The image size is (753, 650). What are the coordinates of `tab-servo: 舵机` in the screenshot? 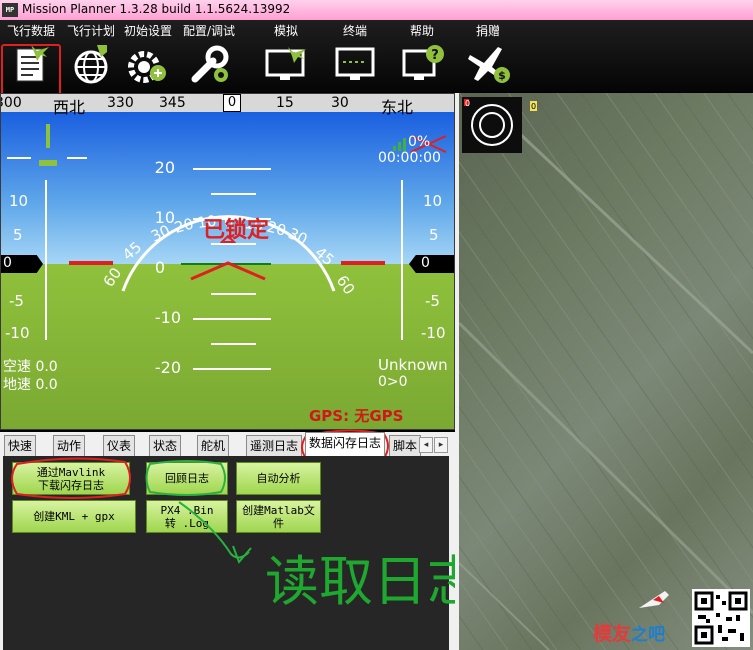 It's located at (213, 445).